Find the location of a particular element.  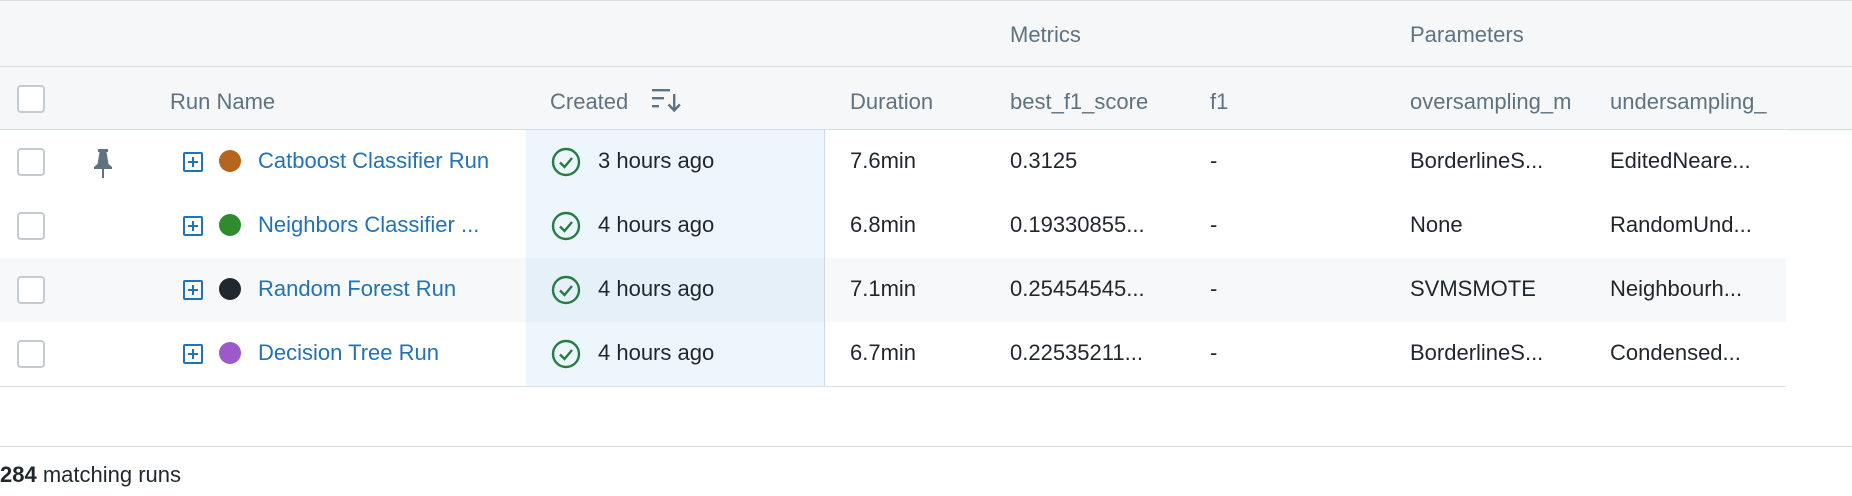

duration-value: 6.8min is located at coordinates (883, 224).